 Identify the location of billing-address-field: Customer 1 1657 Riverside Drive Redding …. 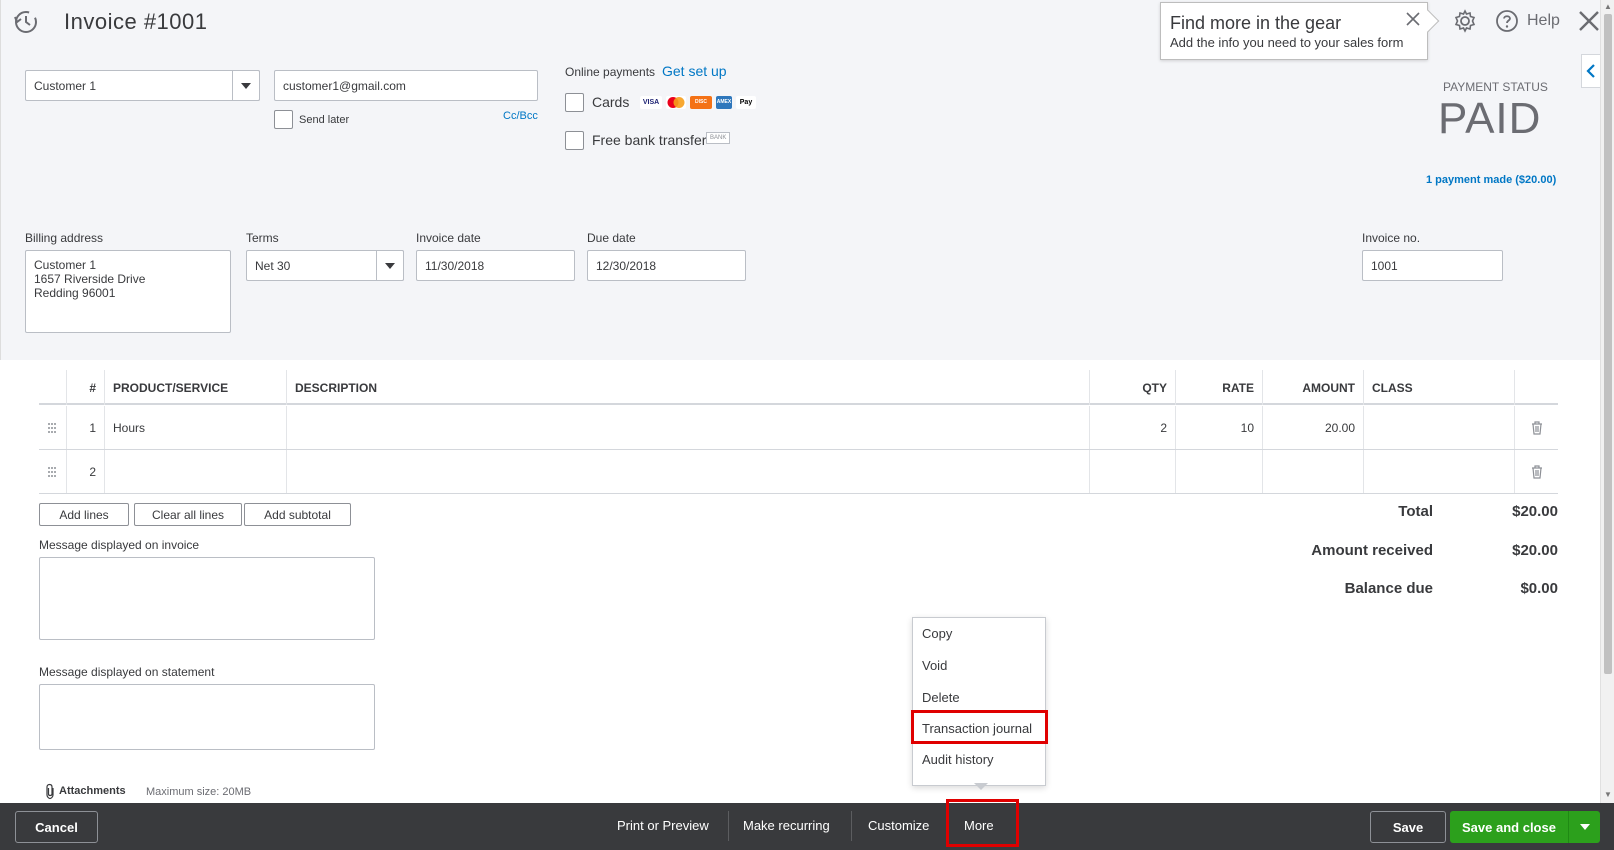
(128, 291).